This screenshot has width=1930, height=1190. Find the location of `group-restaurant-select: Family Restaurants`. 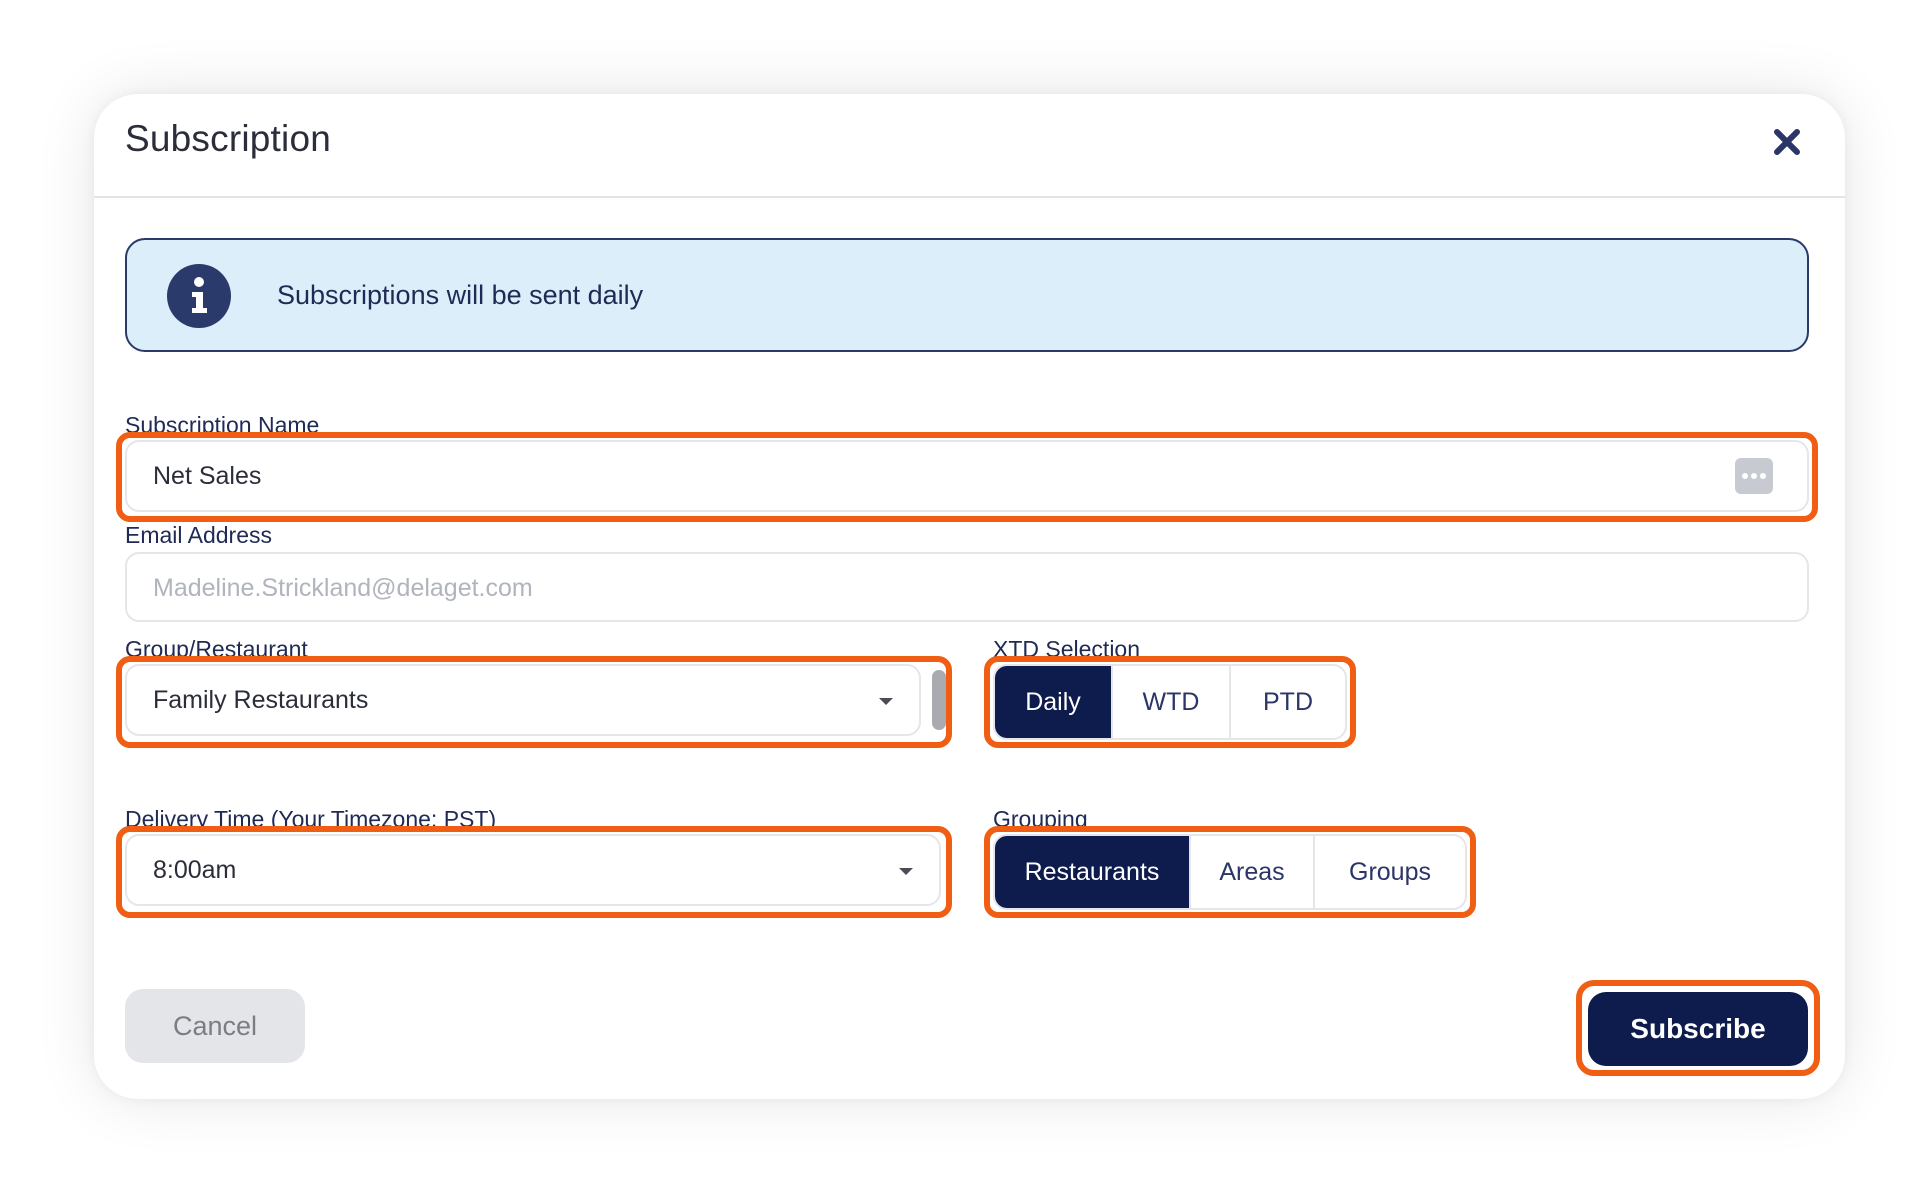

group-restaurant-select: Family Restaurants is located at coordinates (523, 700).